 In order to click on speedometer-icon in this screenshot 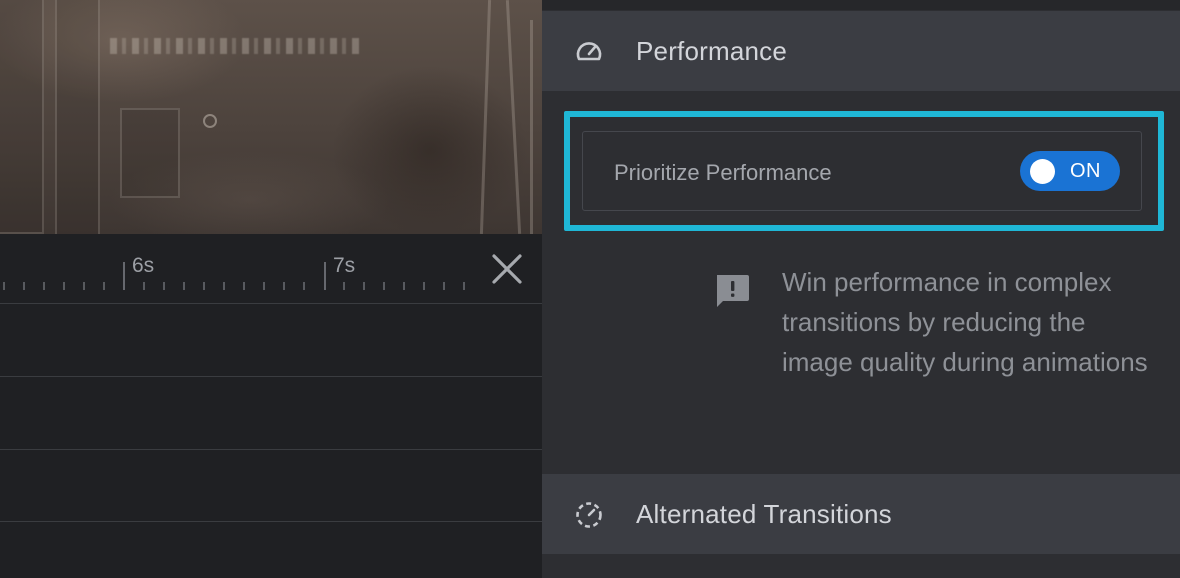, I will do `click(589, 51)`.